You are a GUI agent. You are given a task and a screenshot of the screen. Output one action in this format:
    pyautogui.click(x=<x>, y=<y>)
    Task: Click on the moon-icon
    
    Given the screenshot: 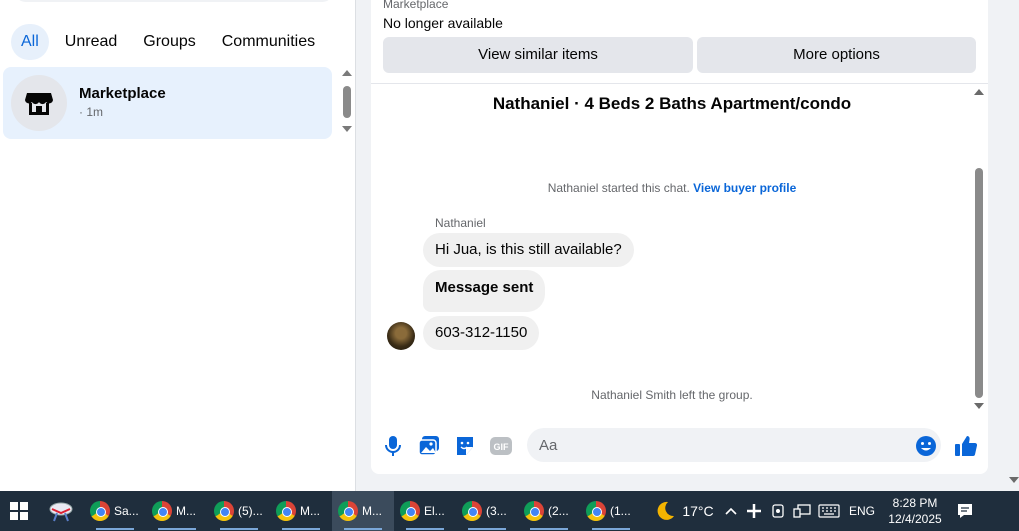 What is the action you would take?
    pyautogui.click(x=666, y=510)
    